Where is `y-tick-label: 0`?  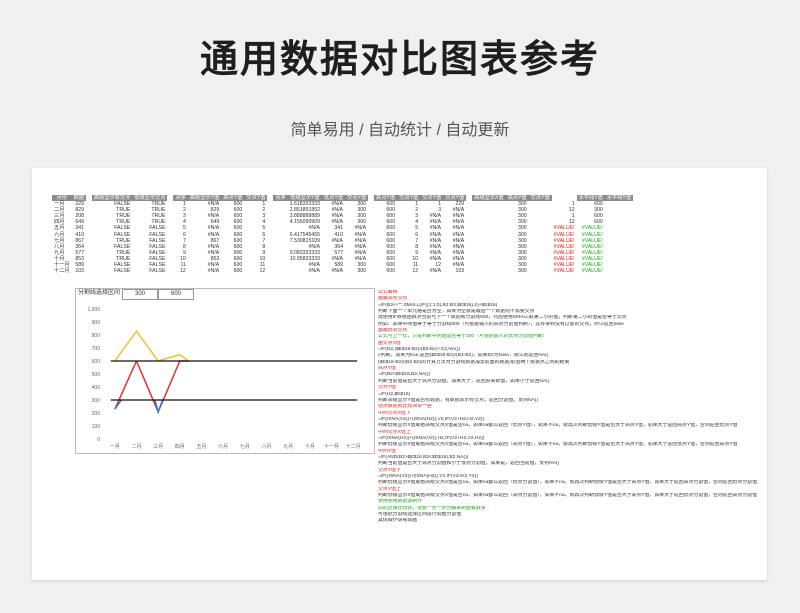 y-tick-label: 0 is located at coordinates (98, 440).